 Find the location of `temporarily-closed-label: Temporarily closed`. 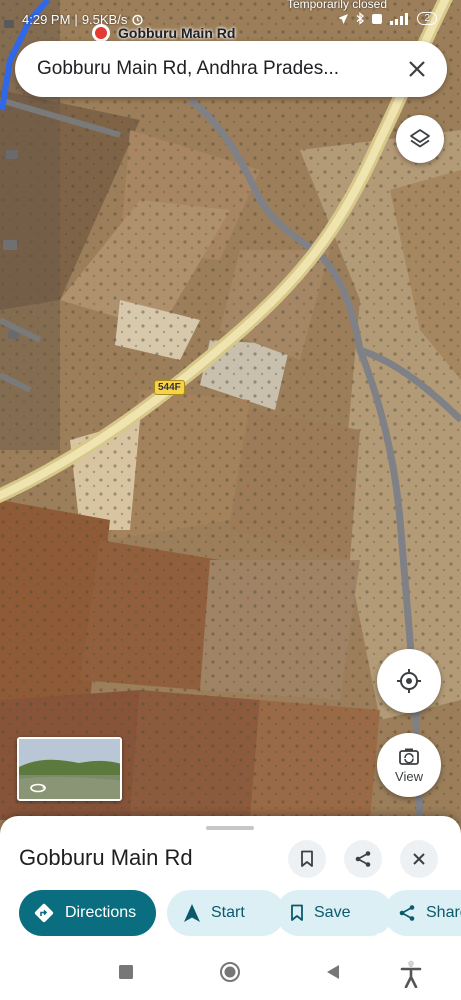

temporarily-closed-label: Temporarily closed is located at coordinates (336, 5).